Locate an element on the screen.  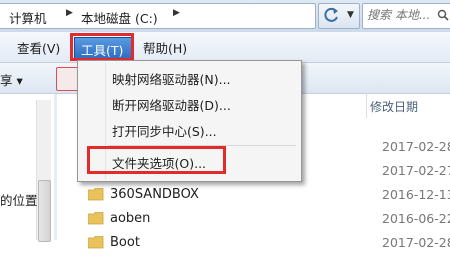
menu-bar: 查看(V) 帮助(H) is located at coordinates (225, 47).